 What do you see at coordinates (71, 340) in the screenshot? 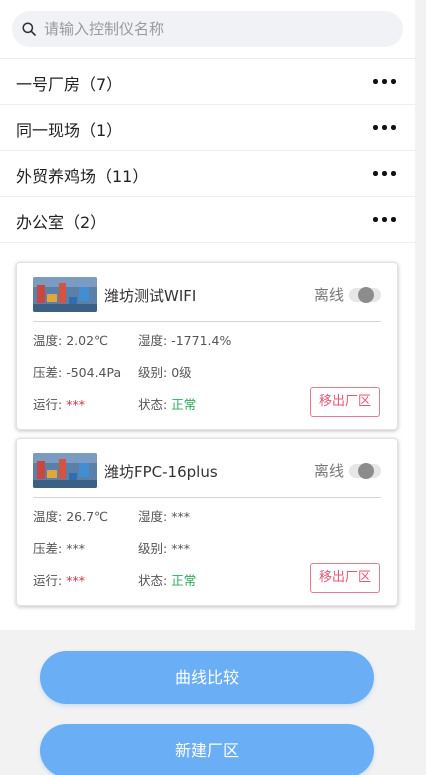
I see `temperature-field: 温度: 2.02℃` at bounding box center [71, 340].